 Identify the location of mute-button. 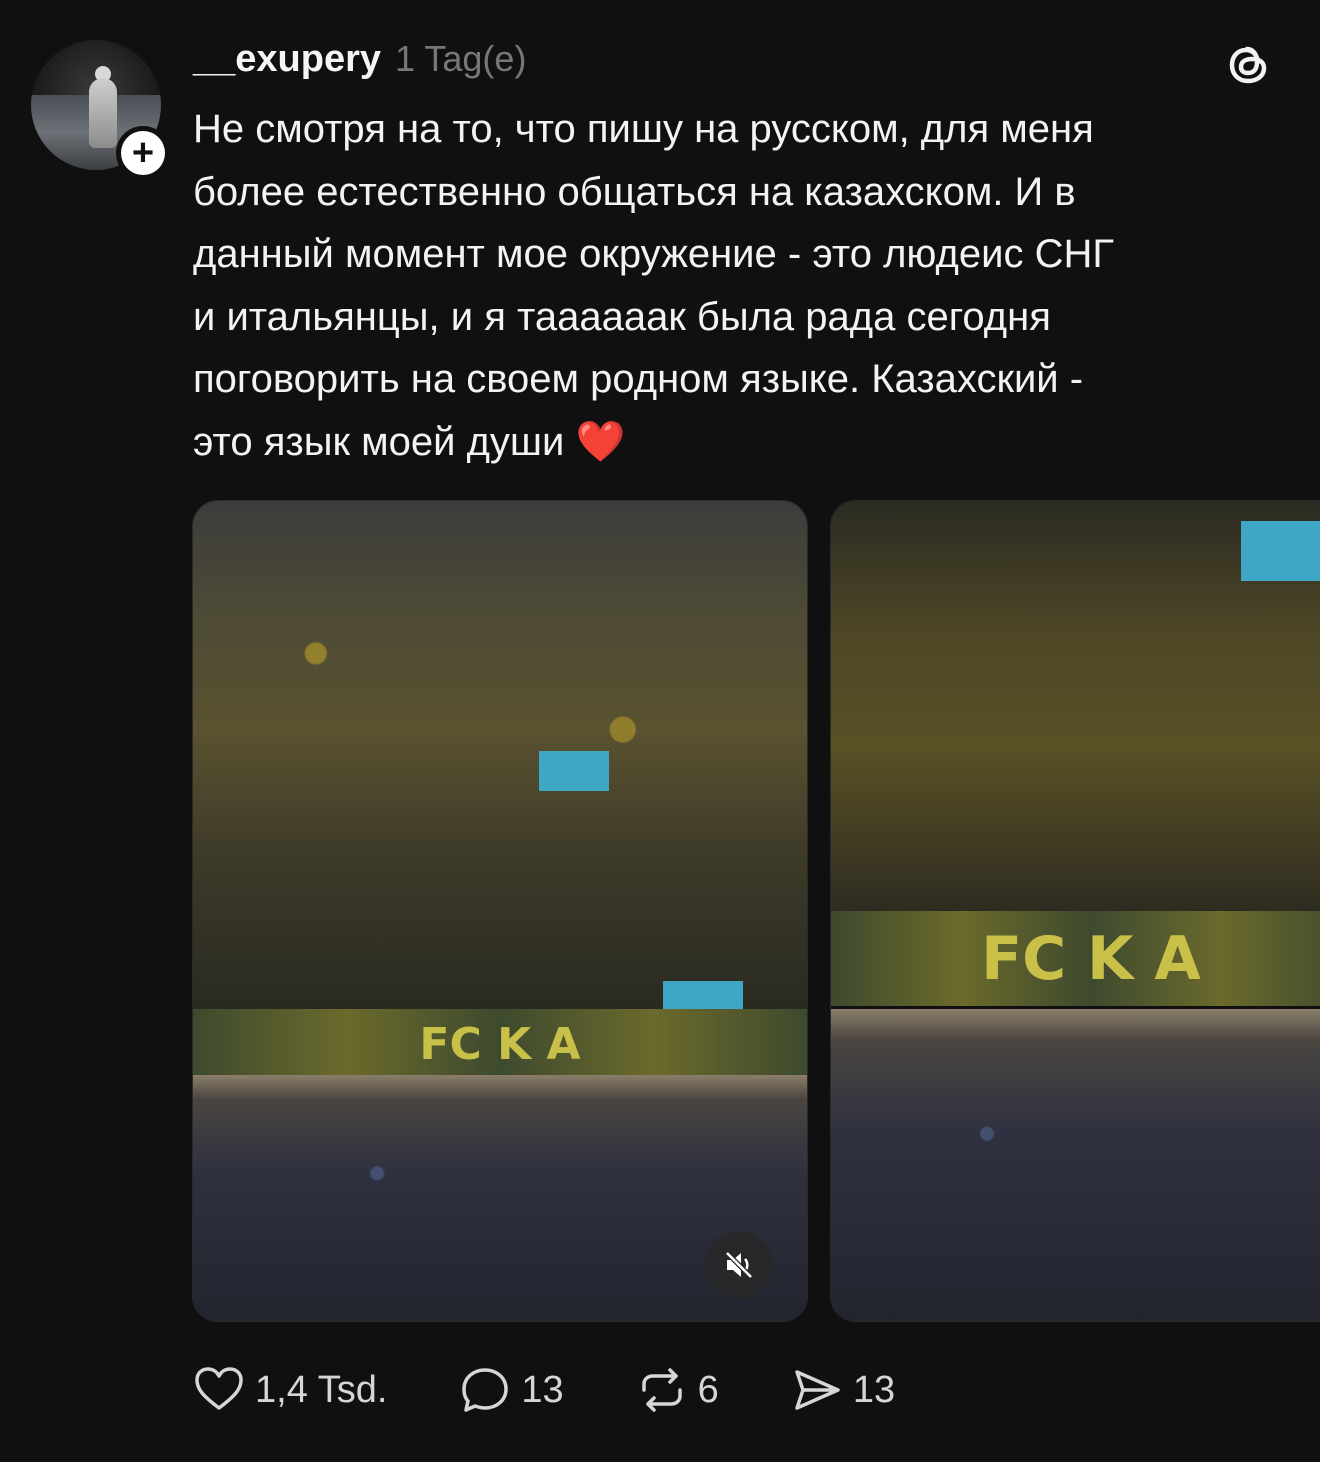
(739, 1265).